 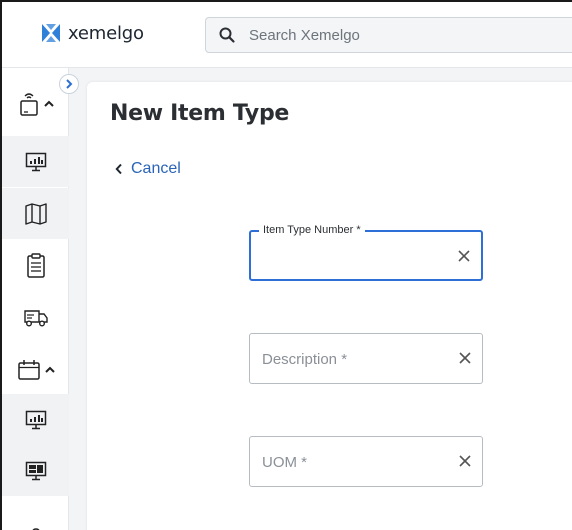 I want to click on sidebar, so click(x=35, y=299).